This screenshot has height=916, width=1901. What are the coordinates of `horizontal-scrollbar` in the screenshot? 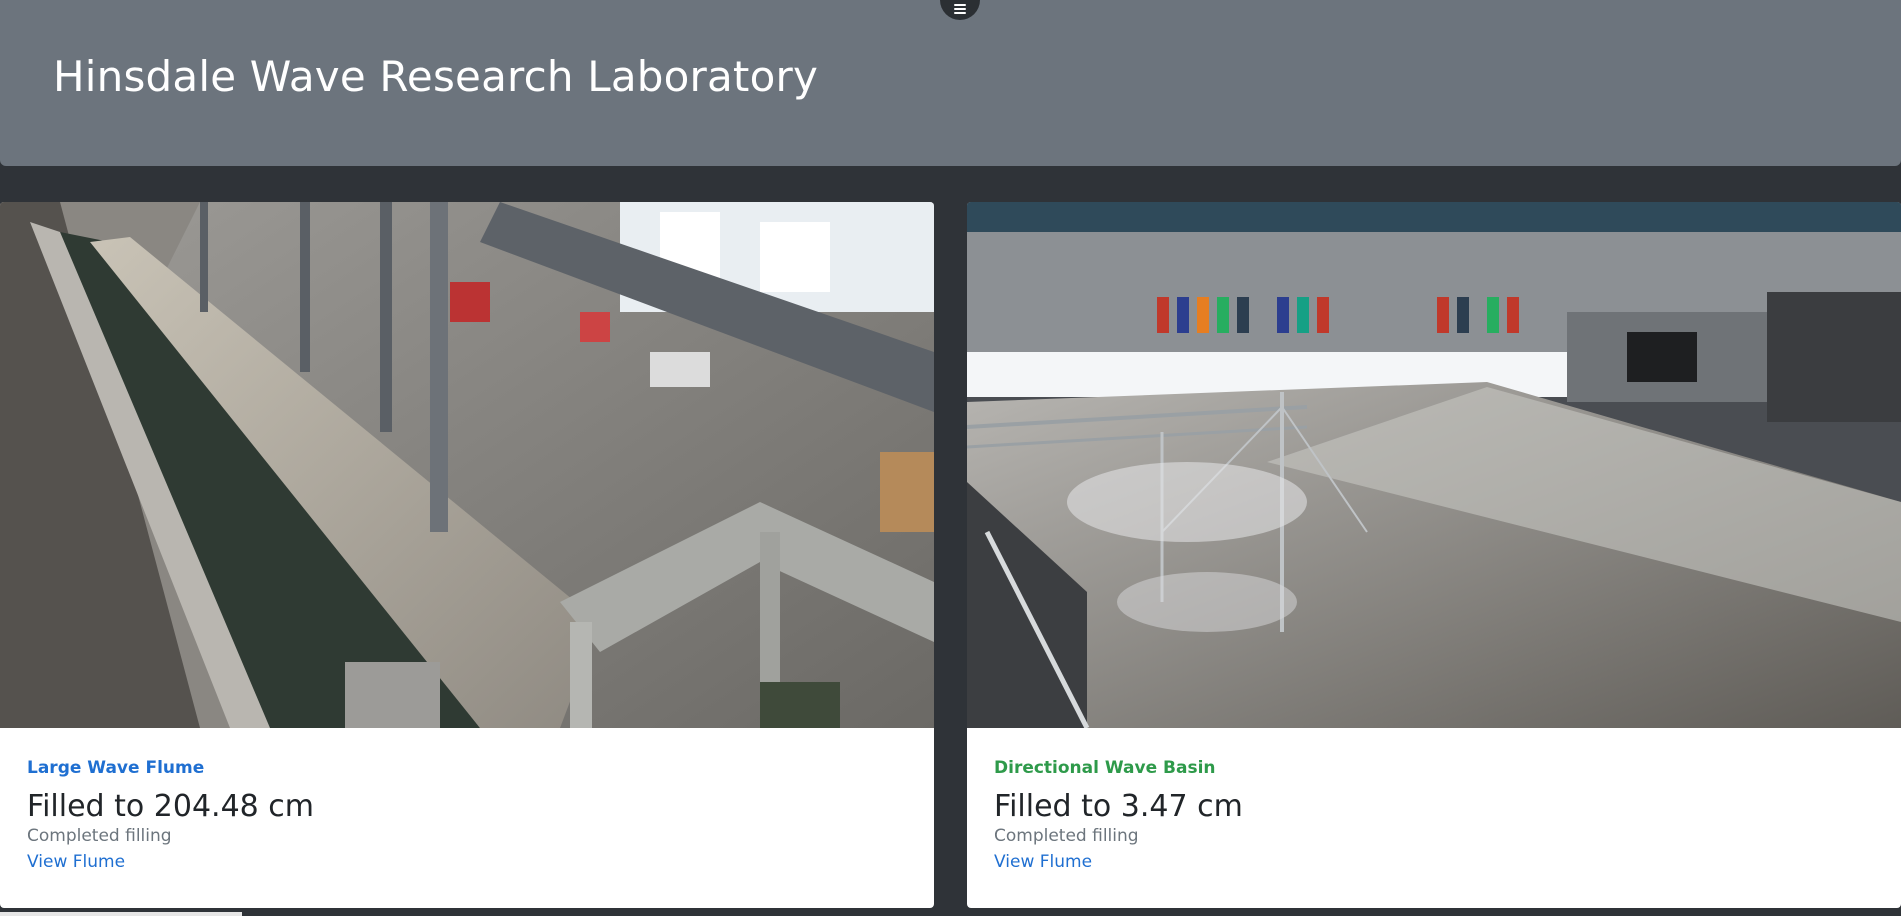 It's located at (121, 914).